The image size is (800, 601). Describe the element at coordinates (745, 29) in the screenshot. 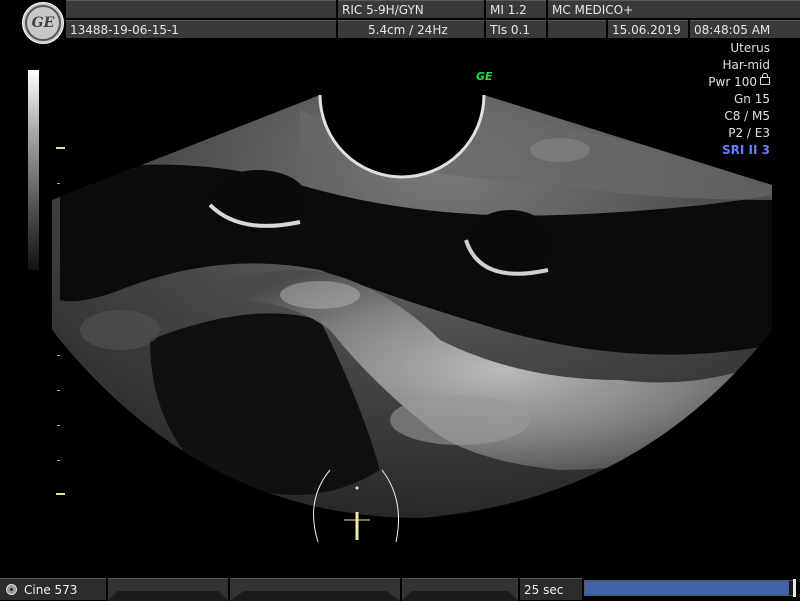

I see `exam-time: 08:48:05 AM` at that location.